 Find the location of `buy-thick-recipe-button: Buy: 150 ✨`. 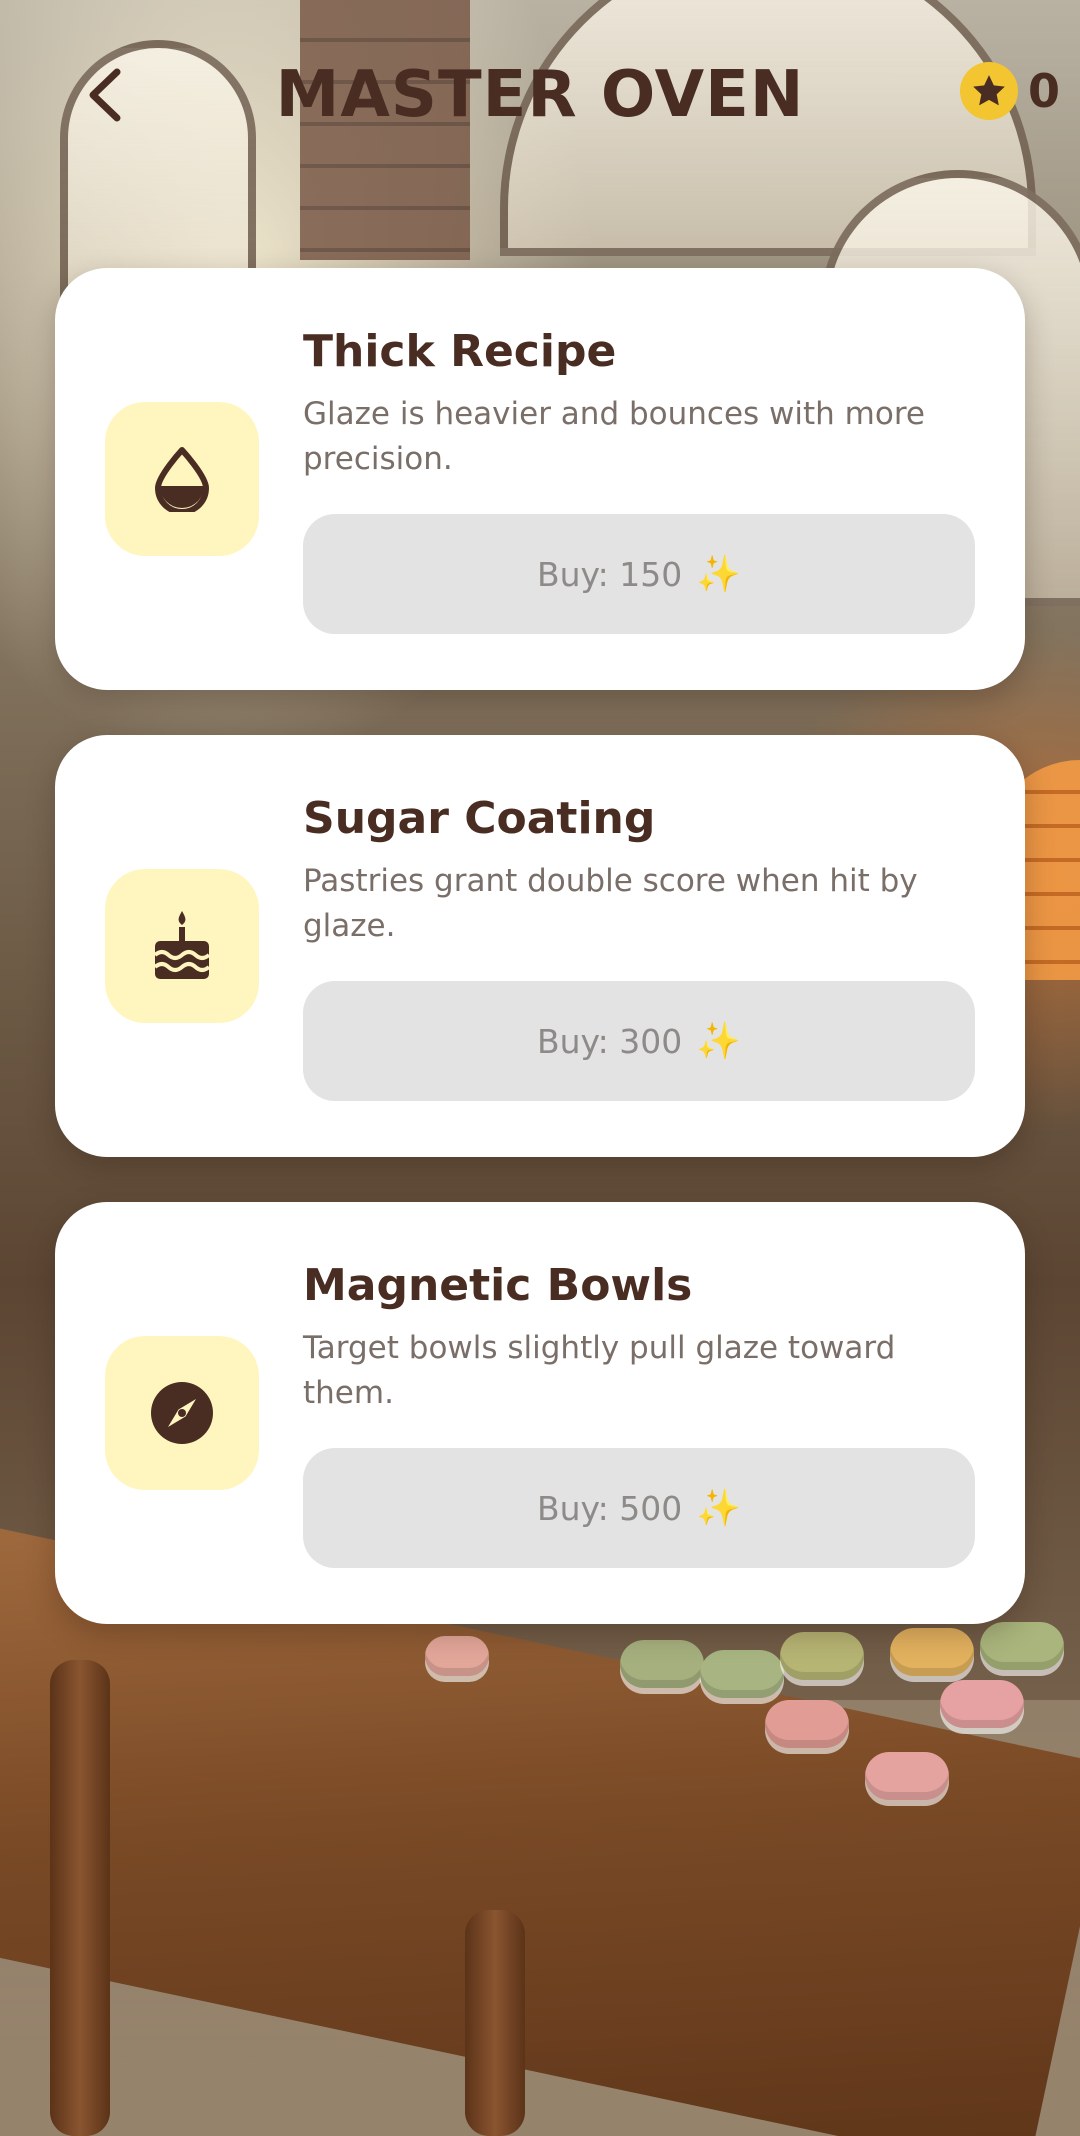

buy-thick-recipe-button: Buy: 150 ✨ is located at coordinates (639, 574).